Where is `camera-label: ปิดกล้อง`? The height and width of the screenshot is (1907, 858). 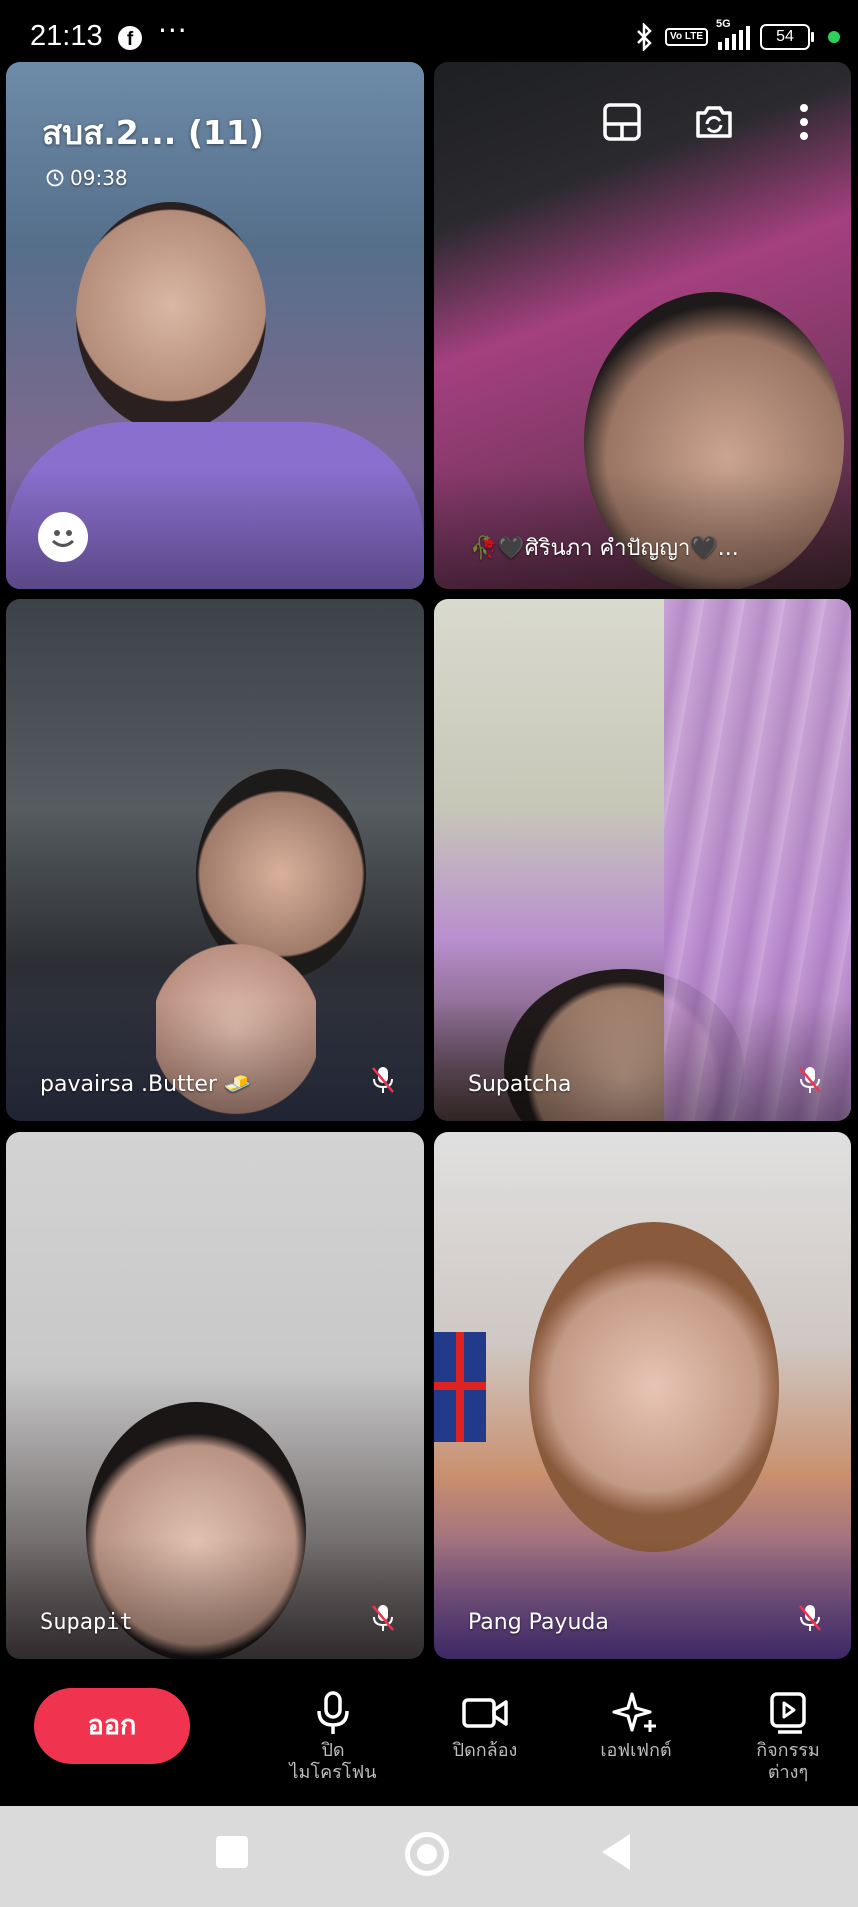 camera-label: ปิดกล้อง is located at coordinates (485, 1750).